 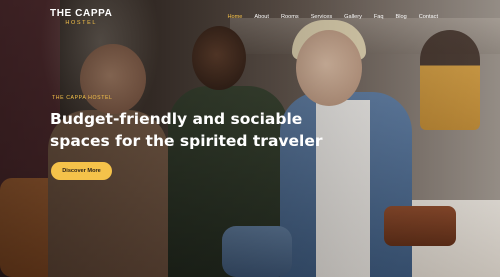 What do you see at coordinates (261, 17) in the screenshot?
I see `nav-item-about: About` at bounding box center [261, 17].